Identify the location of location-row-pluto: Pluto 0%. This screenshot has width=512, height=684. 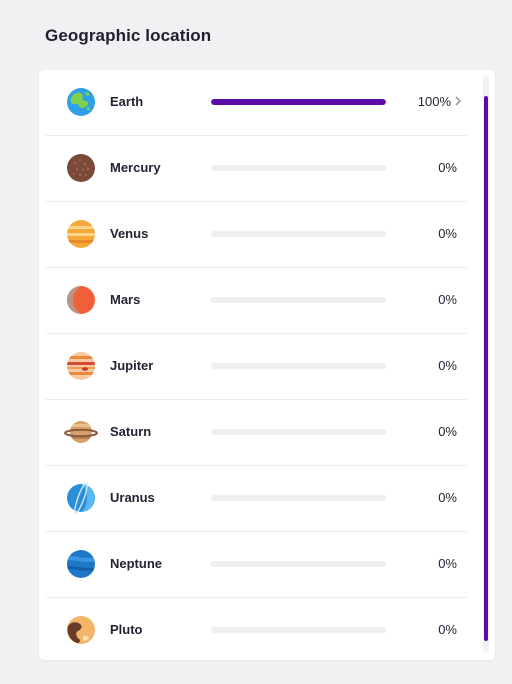
(256, 631).